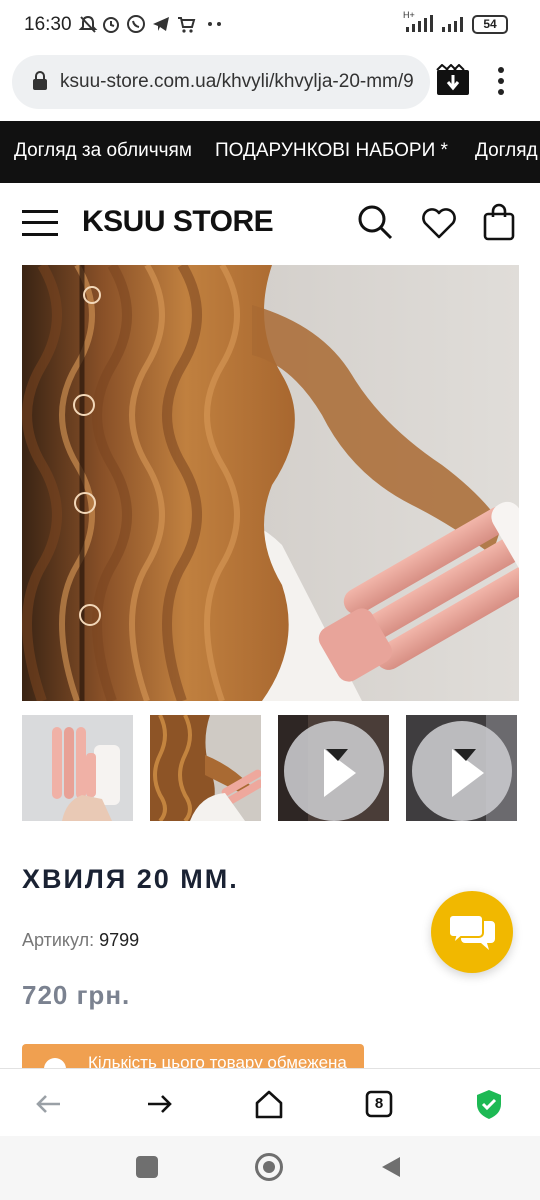 The height and width of the screenshot is (1200, 540). I want to click on home-icon, so click(269, 1104).